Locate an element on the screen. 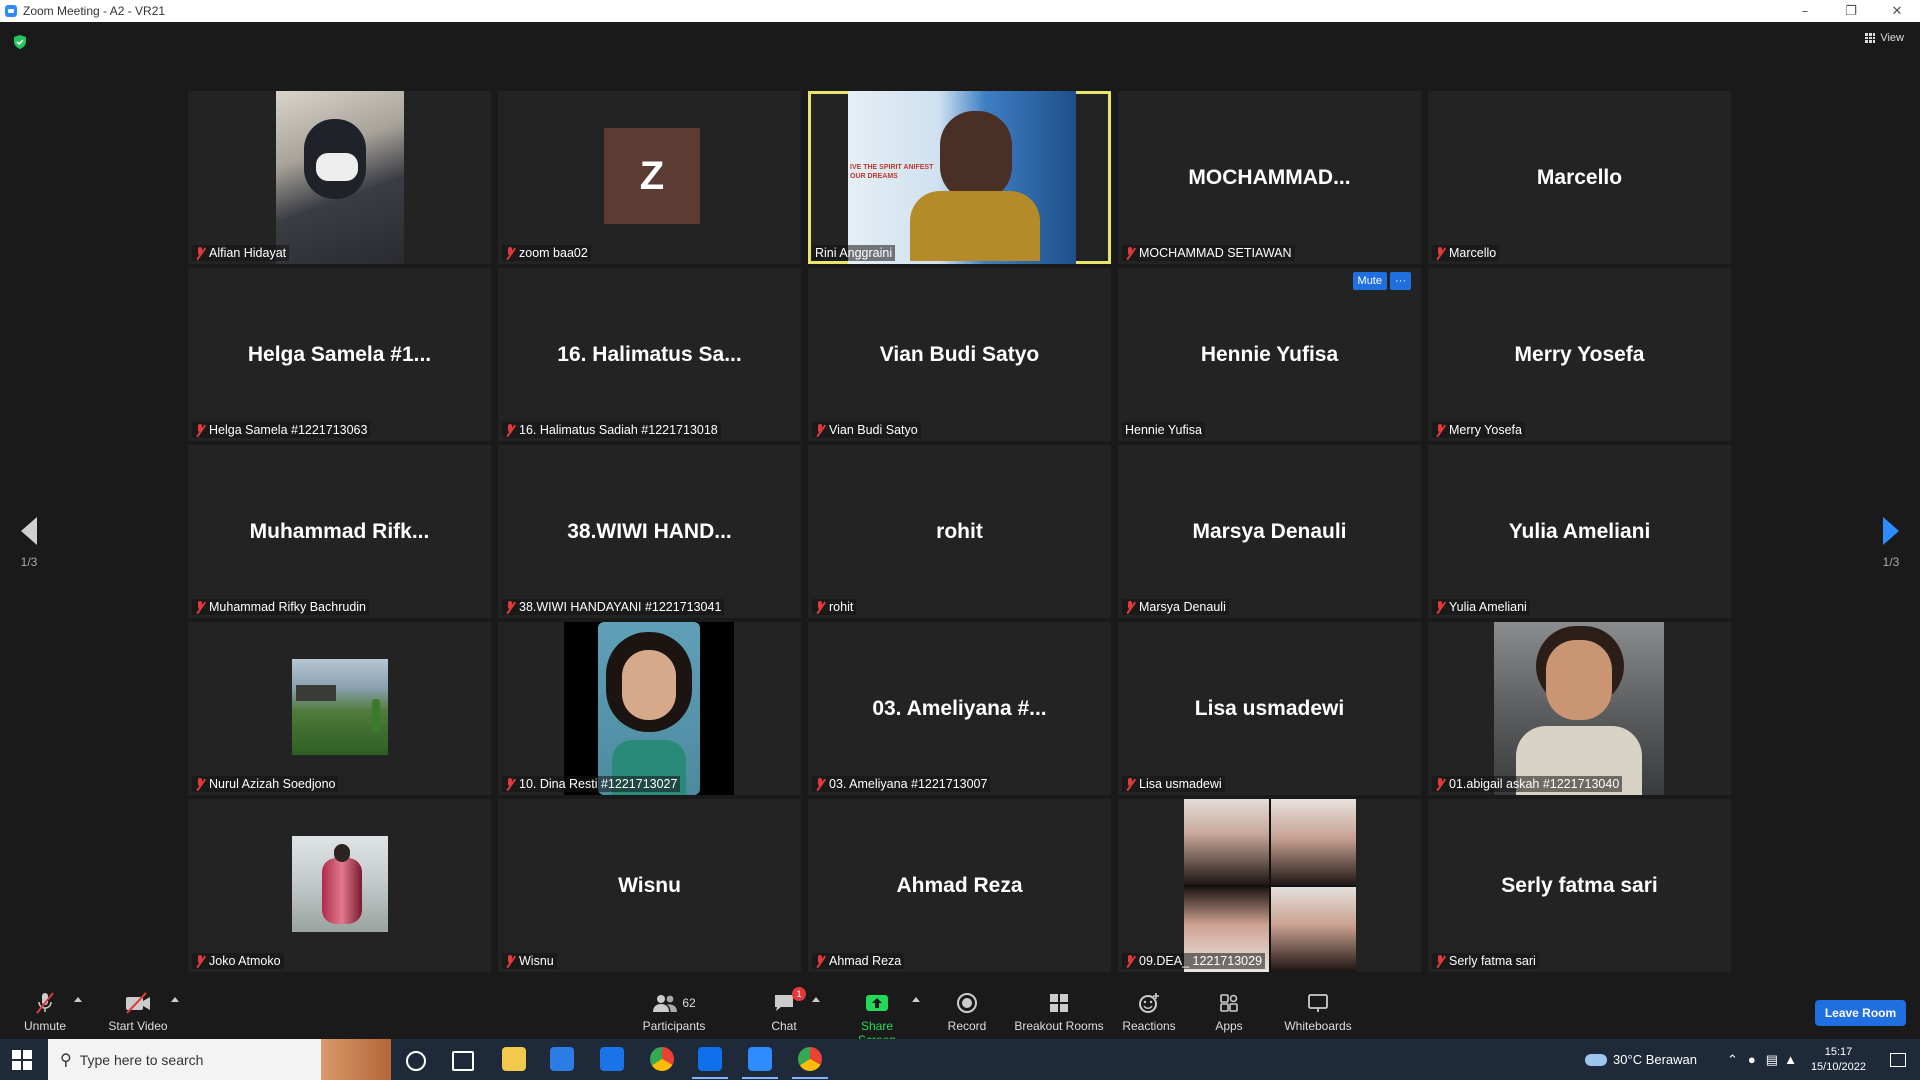 The width and height of the screenshot is (1920, 1080). participant-display-name: rohit is located at coordinates (959, 531).